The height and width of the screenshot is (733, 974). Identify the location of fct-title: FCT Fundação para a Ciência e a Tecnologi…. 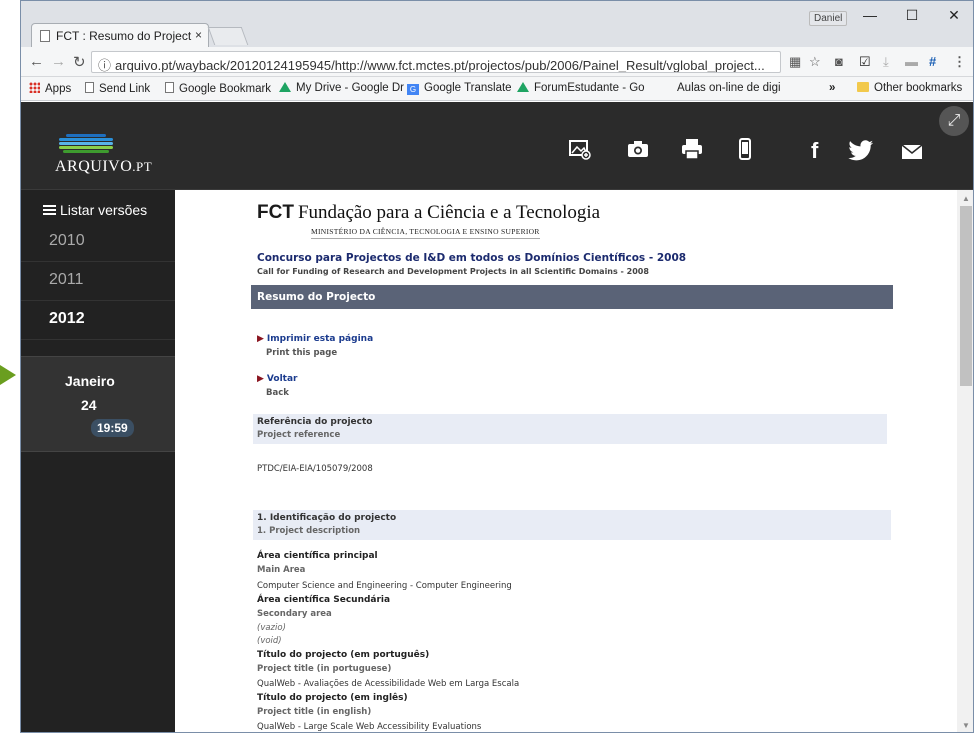
(429, 212).